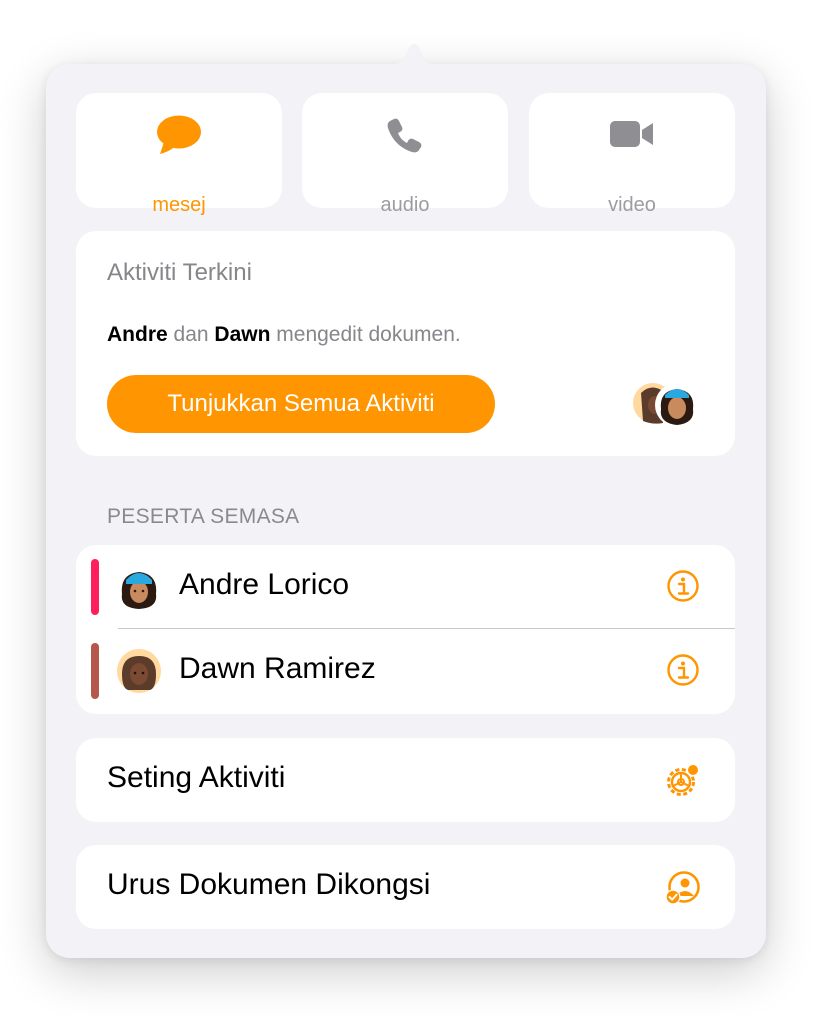  I want to click on activity-conjunction: dan, so click(191, 334).